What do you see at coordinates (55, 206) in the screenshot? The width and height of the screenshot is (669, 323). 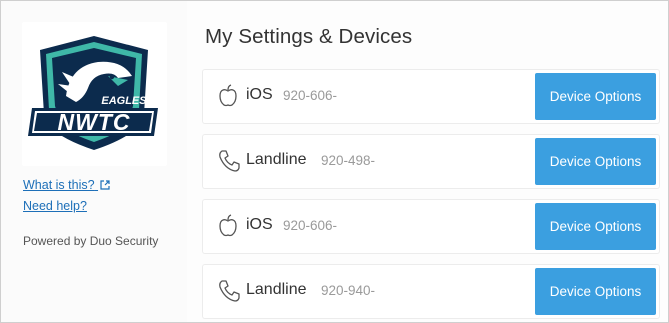 I see `need-help-link: Need help?` at bounding box center [55, 206].